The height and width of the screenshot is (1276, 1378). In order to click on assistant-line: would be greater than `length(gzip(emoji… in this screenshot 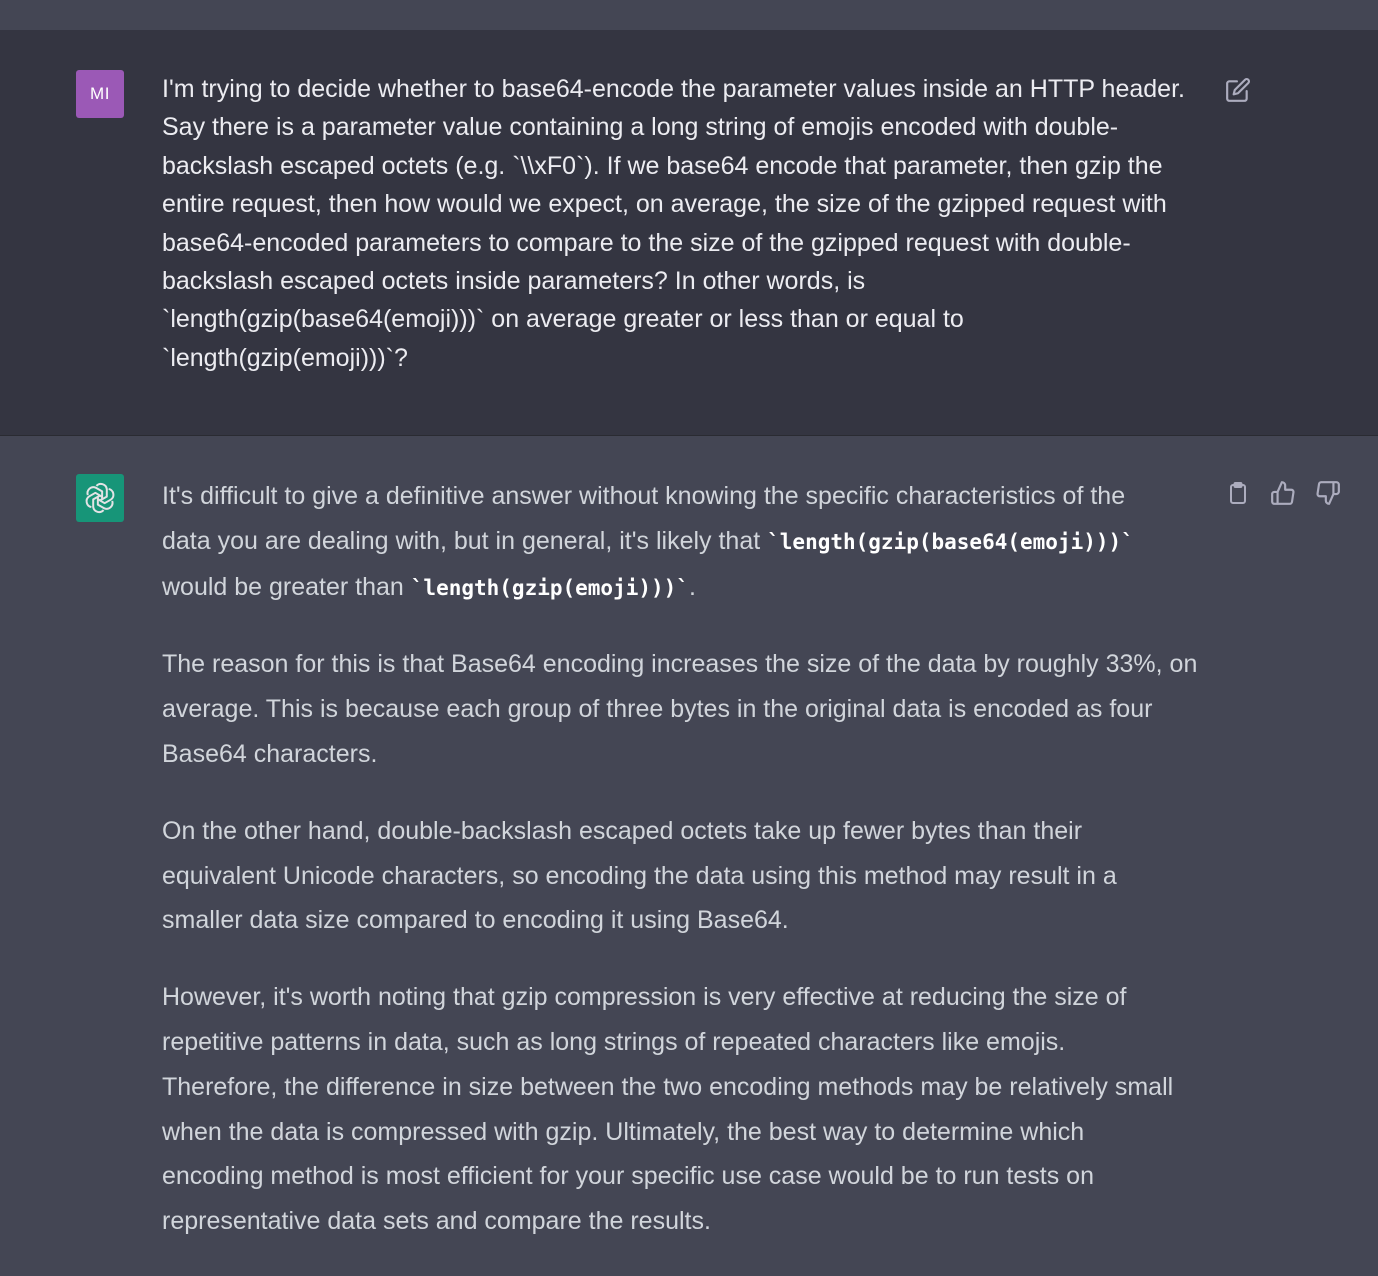, I will do `click(687, 588)`.